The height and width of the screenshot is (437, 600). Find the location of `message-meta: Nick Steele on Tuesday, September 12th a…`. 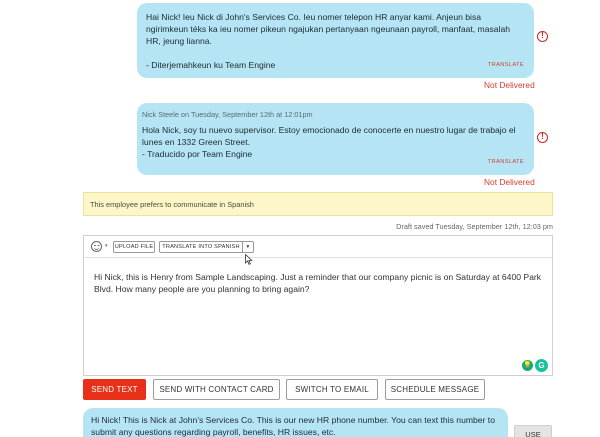

message-meta: Nick Steele on Tuesday, September 12th a… is located at coordinates (227, 114).